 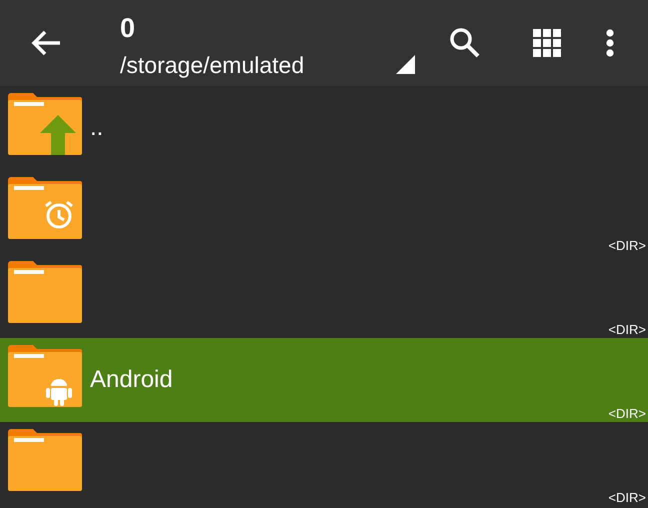 I want to click on folder-alarm-icon, so click(x=45, y=208).